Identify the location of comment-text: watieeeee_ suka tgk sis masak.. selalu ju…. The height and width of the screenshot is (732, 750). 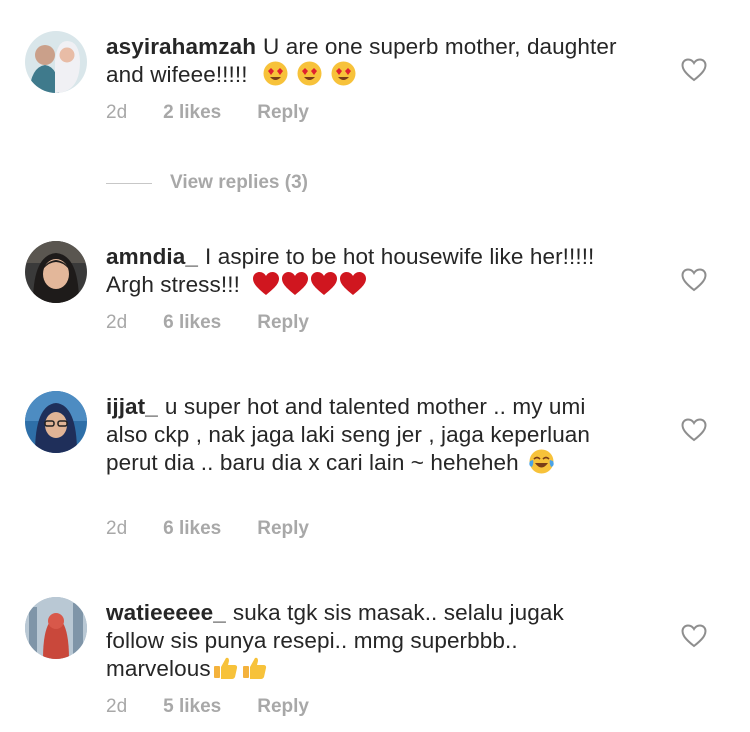
(361, 641).